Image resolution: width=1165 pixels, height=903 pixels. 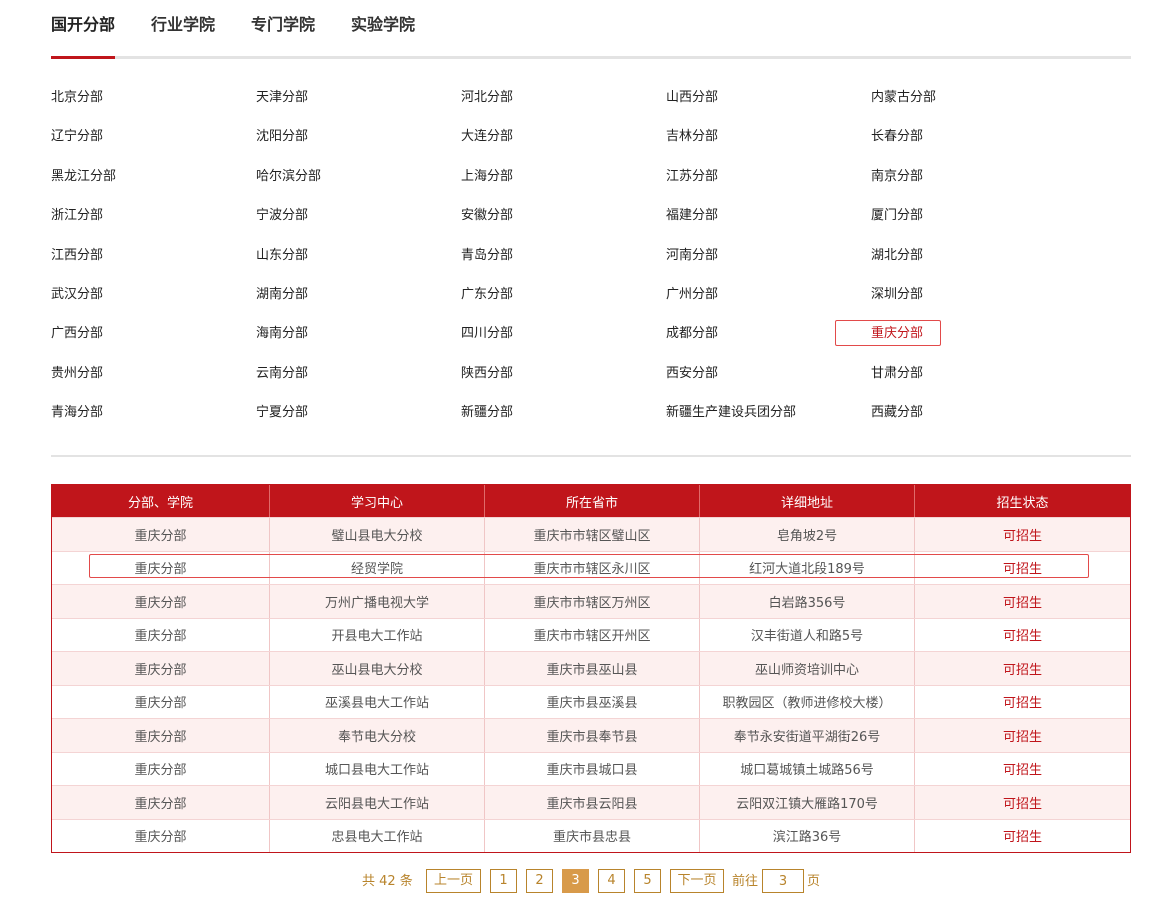 I want to click on table-row: 重庆分部 璧山县电大分校 重庆市市辖区璧山区 皂角坡2号 可招生, so click(x=591, y=534).